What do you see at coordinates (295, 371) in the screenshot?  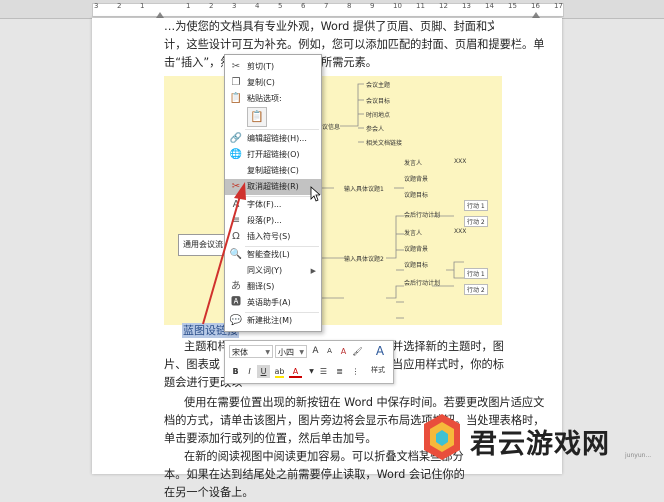 I see `font-color-button: A` at bounding box center [295, 371].